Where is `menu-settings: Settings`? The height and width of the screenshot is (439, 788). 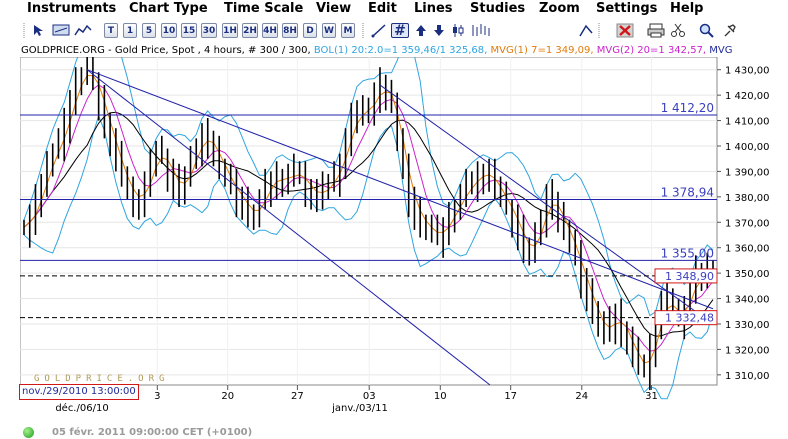 menu-settings: Settings is located at coordinates (626, 8).